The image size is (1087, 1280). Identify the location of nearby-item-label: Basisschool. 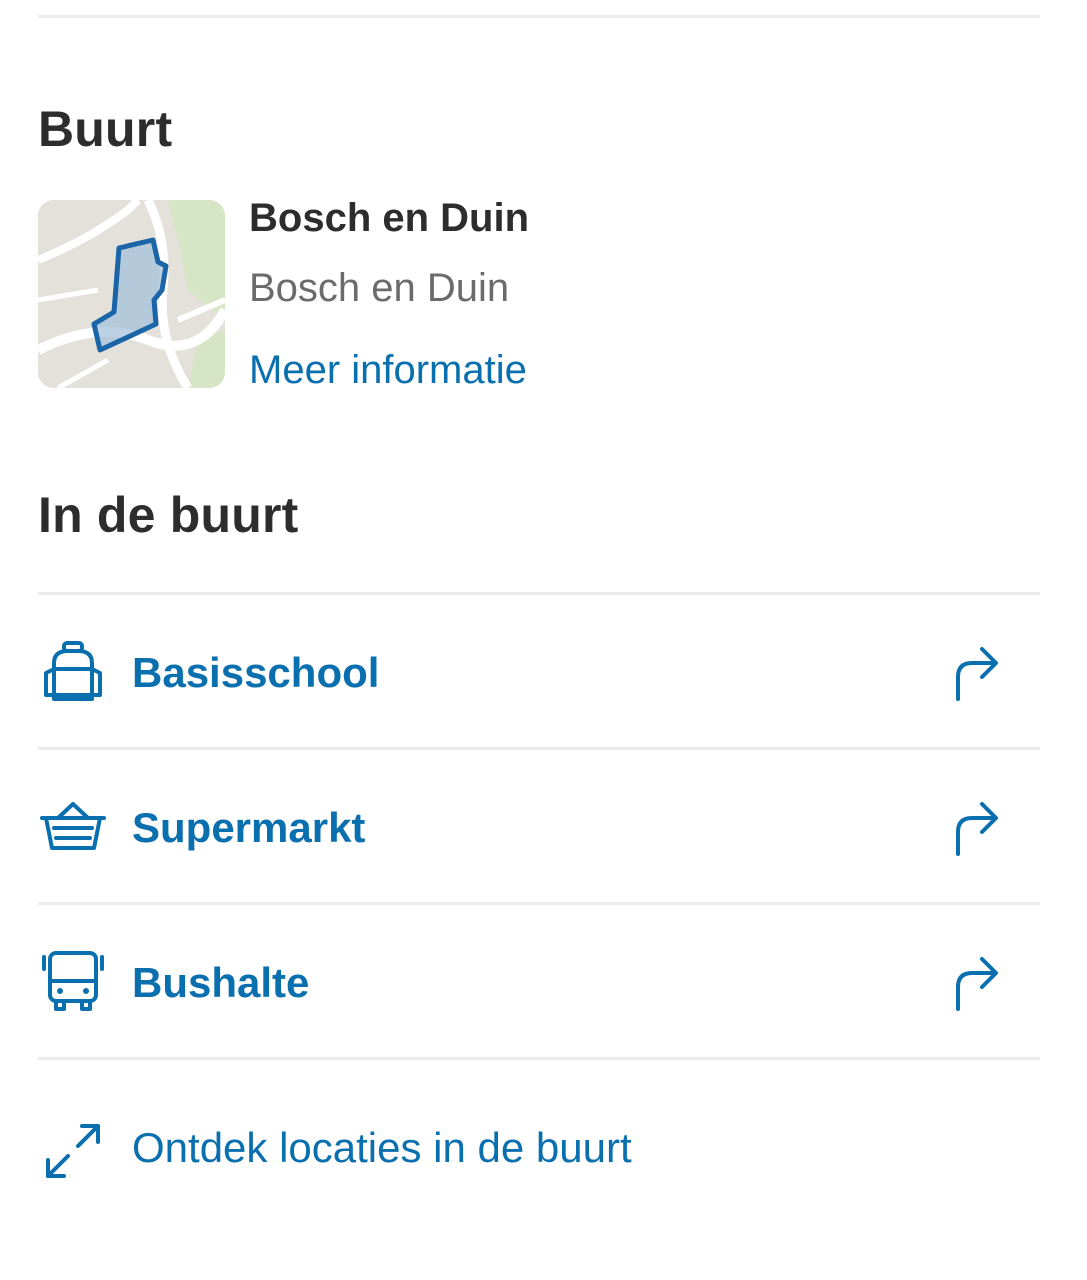
(256, 672).